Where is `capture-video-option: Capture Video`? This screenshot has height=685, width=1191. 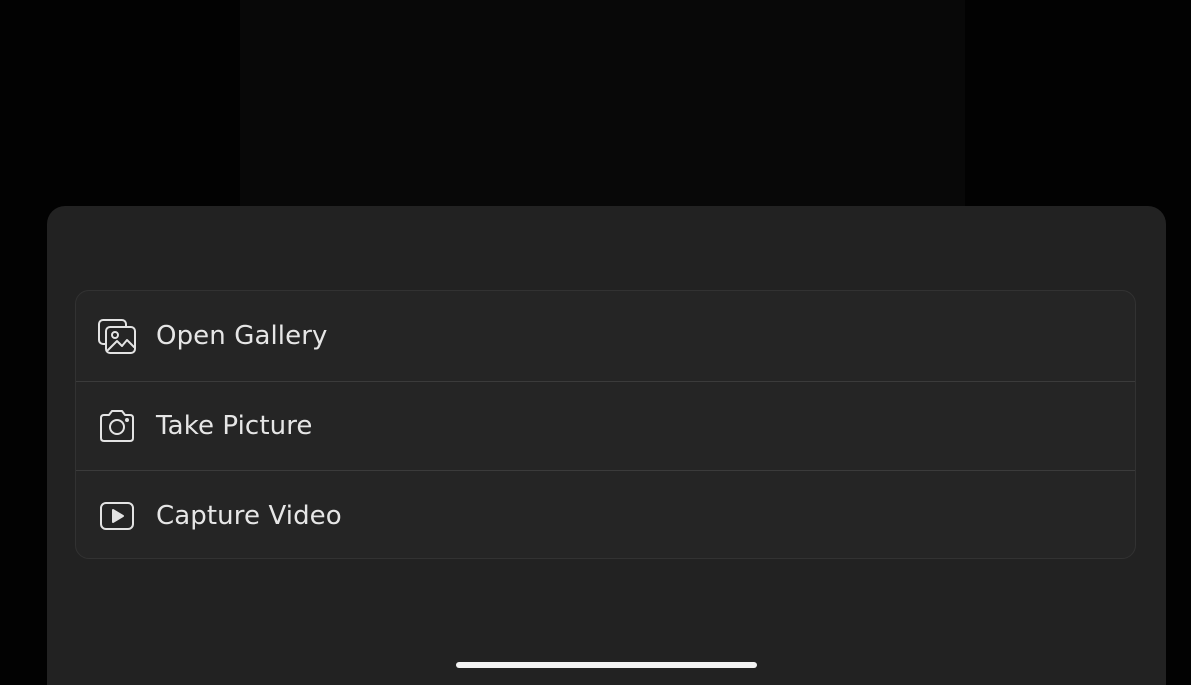 capture-video-option: Capture Video is located at coordinates (605, 514).